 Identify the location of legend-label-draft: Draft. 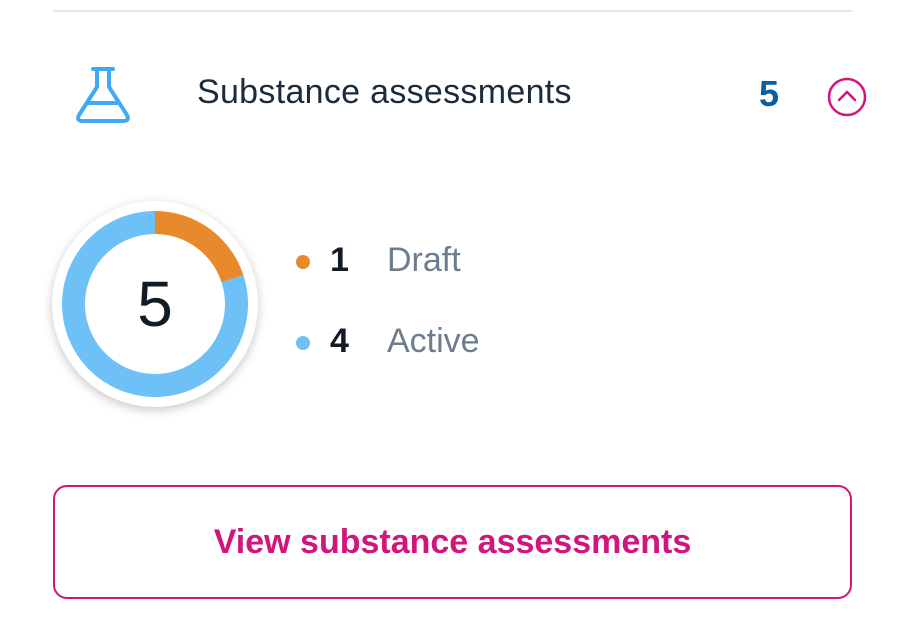
(424, 260).